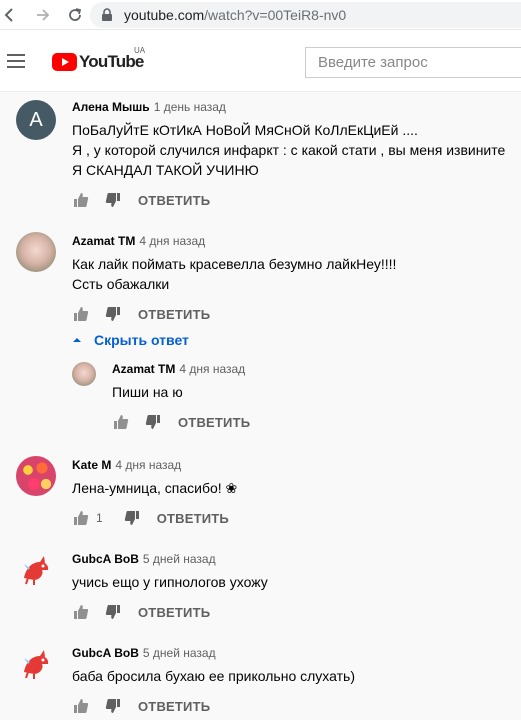 The image size is (521, 720). I want to click on address-bar: youtube.com/watch?v=00TeiR8-nv0, so click(305, 15).